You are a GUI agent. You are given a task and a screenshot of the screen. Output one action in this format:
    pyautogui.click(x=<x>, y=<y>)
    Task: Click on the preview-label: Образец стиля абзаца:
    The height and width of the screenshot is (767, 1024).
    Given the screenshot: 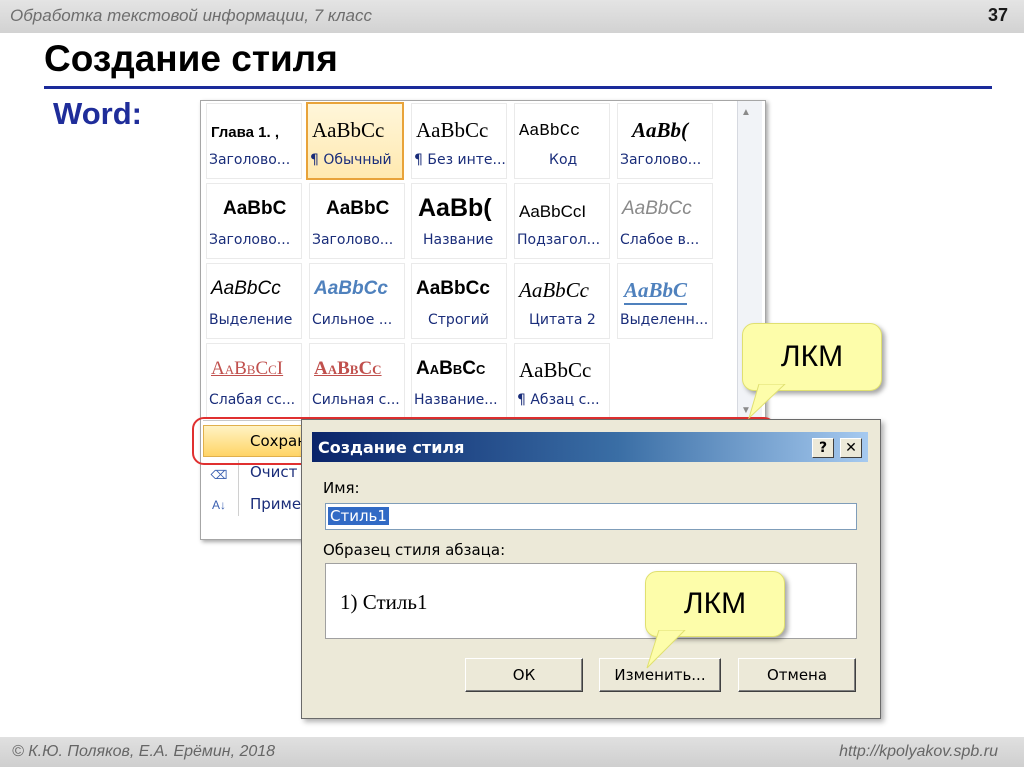 What is the action you would take?
    pyautogui.click(x=414, y=550)
    